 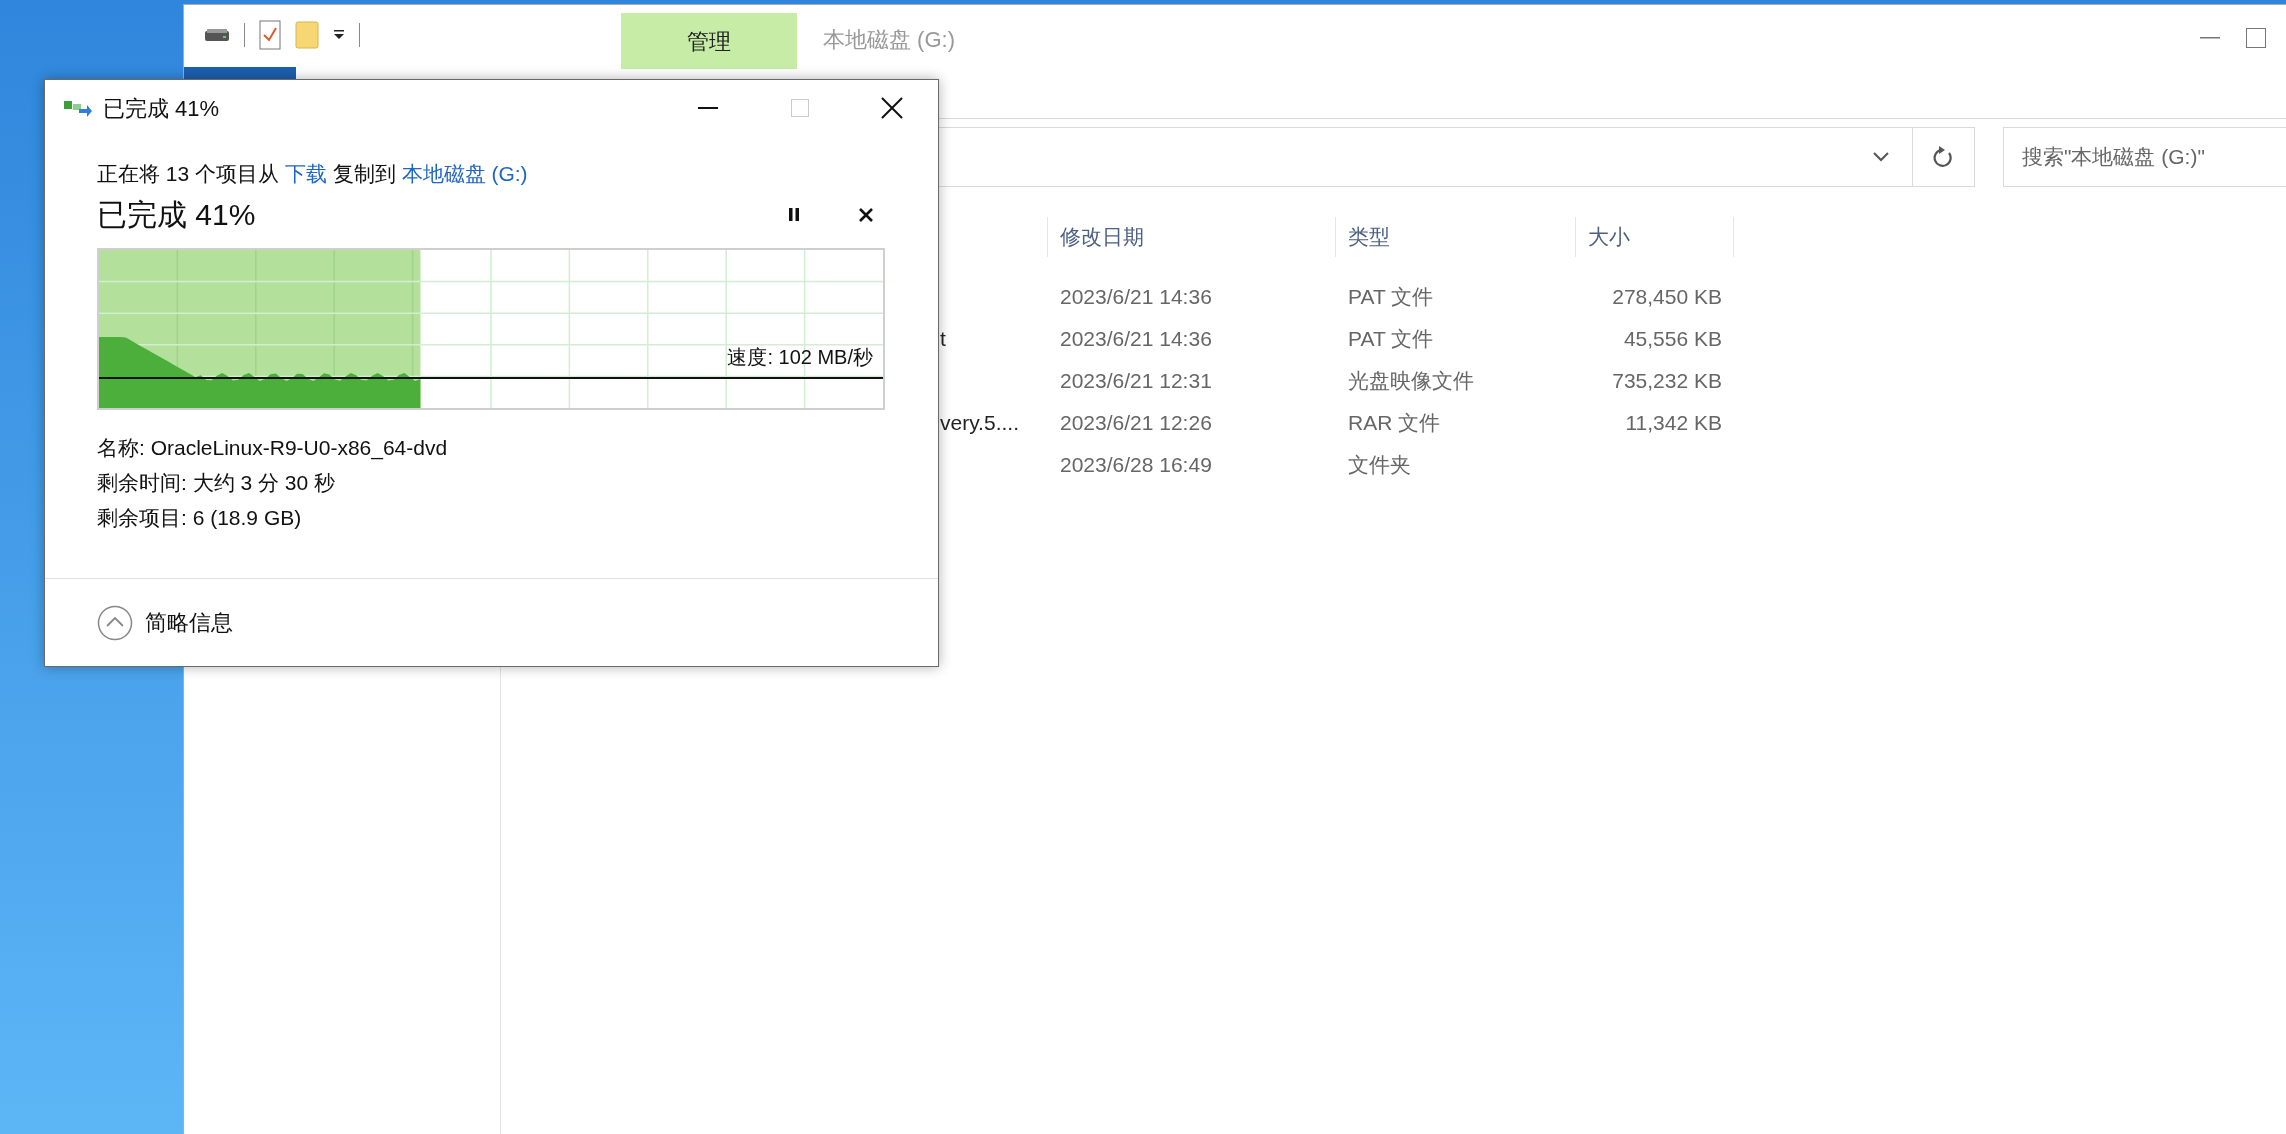 What do you see at coordinates (943, 339) in the screenshot?
I see `file-name: t` at bounding box center [943, 339].